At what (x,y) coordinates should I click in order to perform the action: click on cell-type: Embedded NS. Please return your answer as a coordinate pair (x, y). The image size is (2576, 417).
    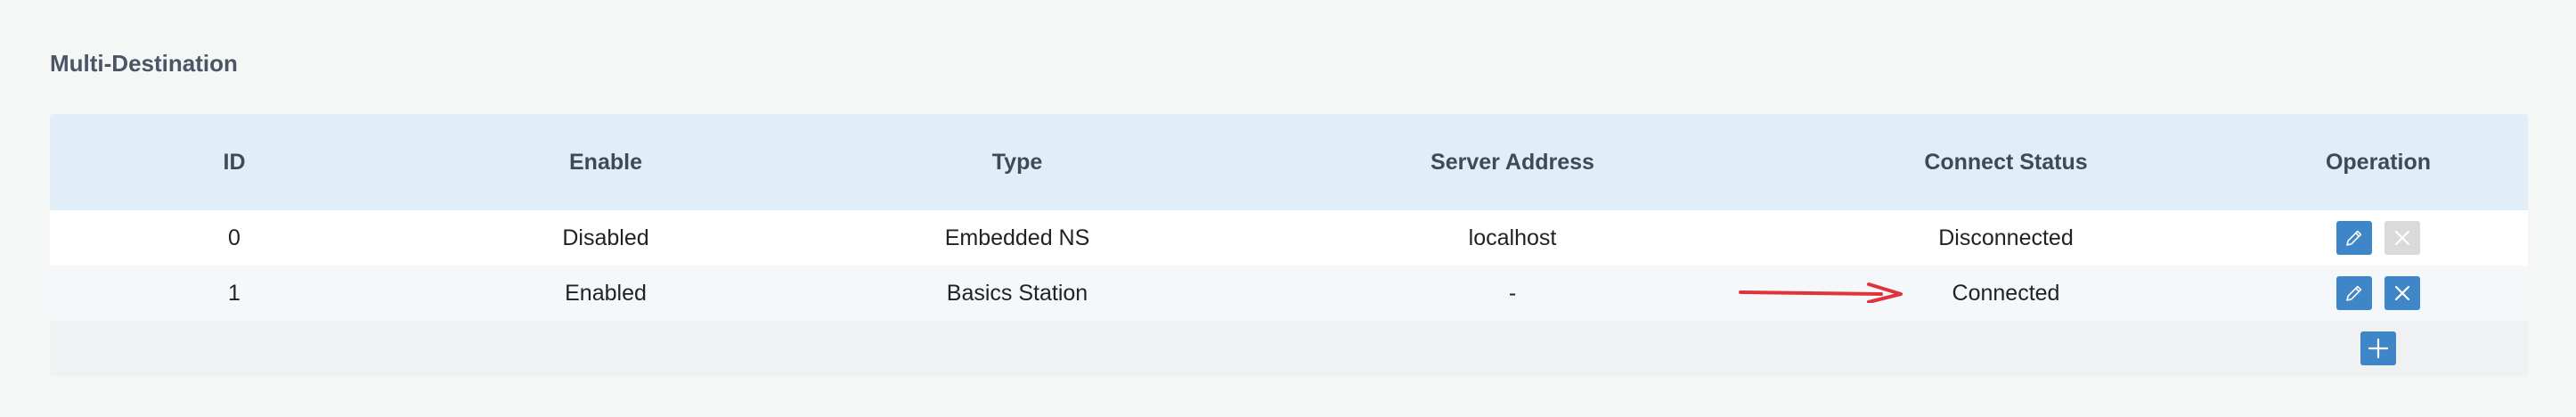
    Looking at the image, I should click on (1017, 237).